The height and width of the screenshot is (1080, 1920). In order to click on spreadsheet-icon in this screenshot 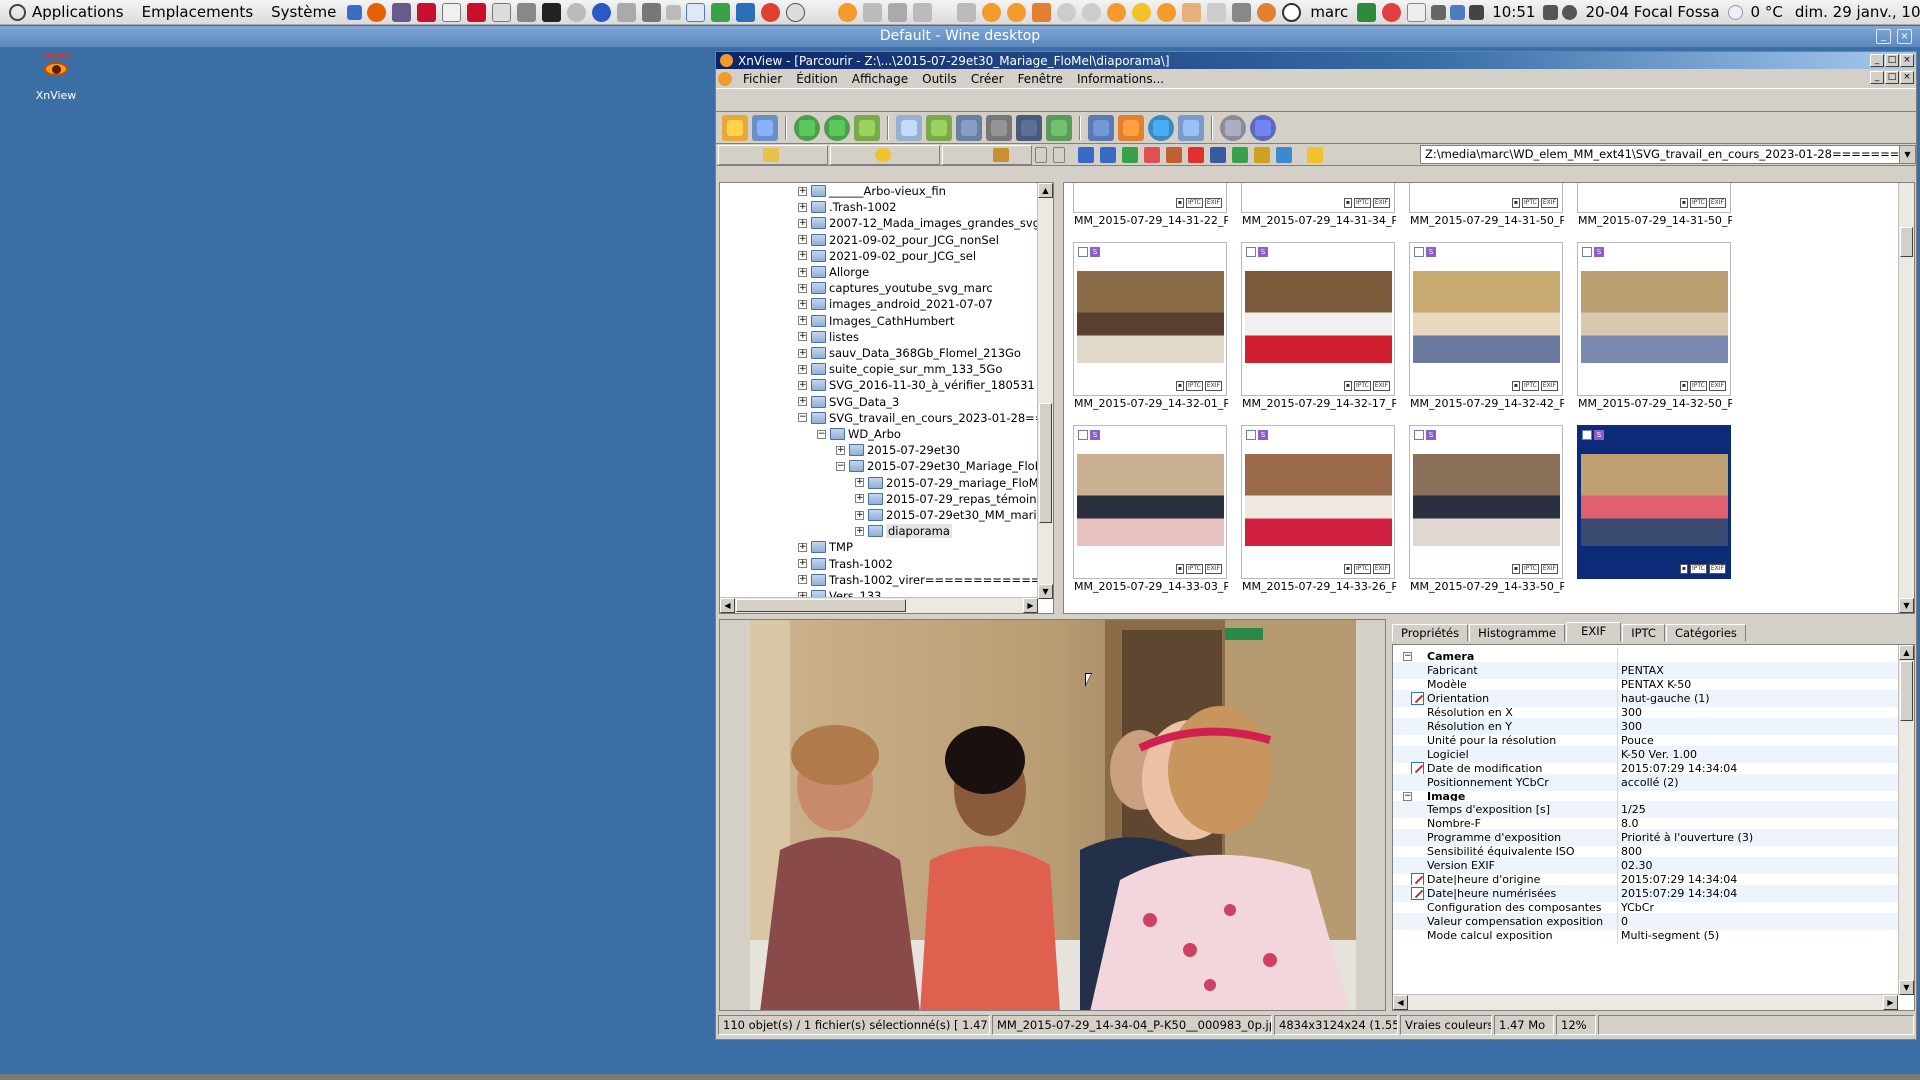, I will do `click(721, 12)`.